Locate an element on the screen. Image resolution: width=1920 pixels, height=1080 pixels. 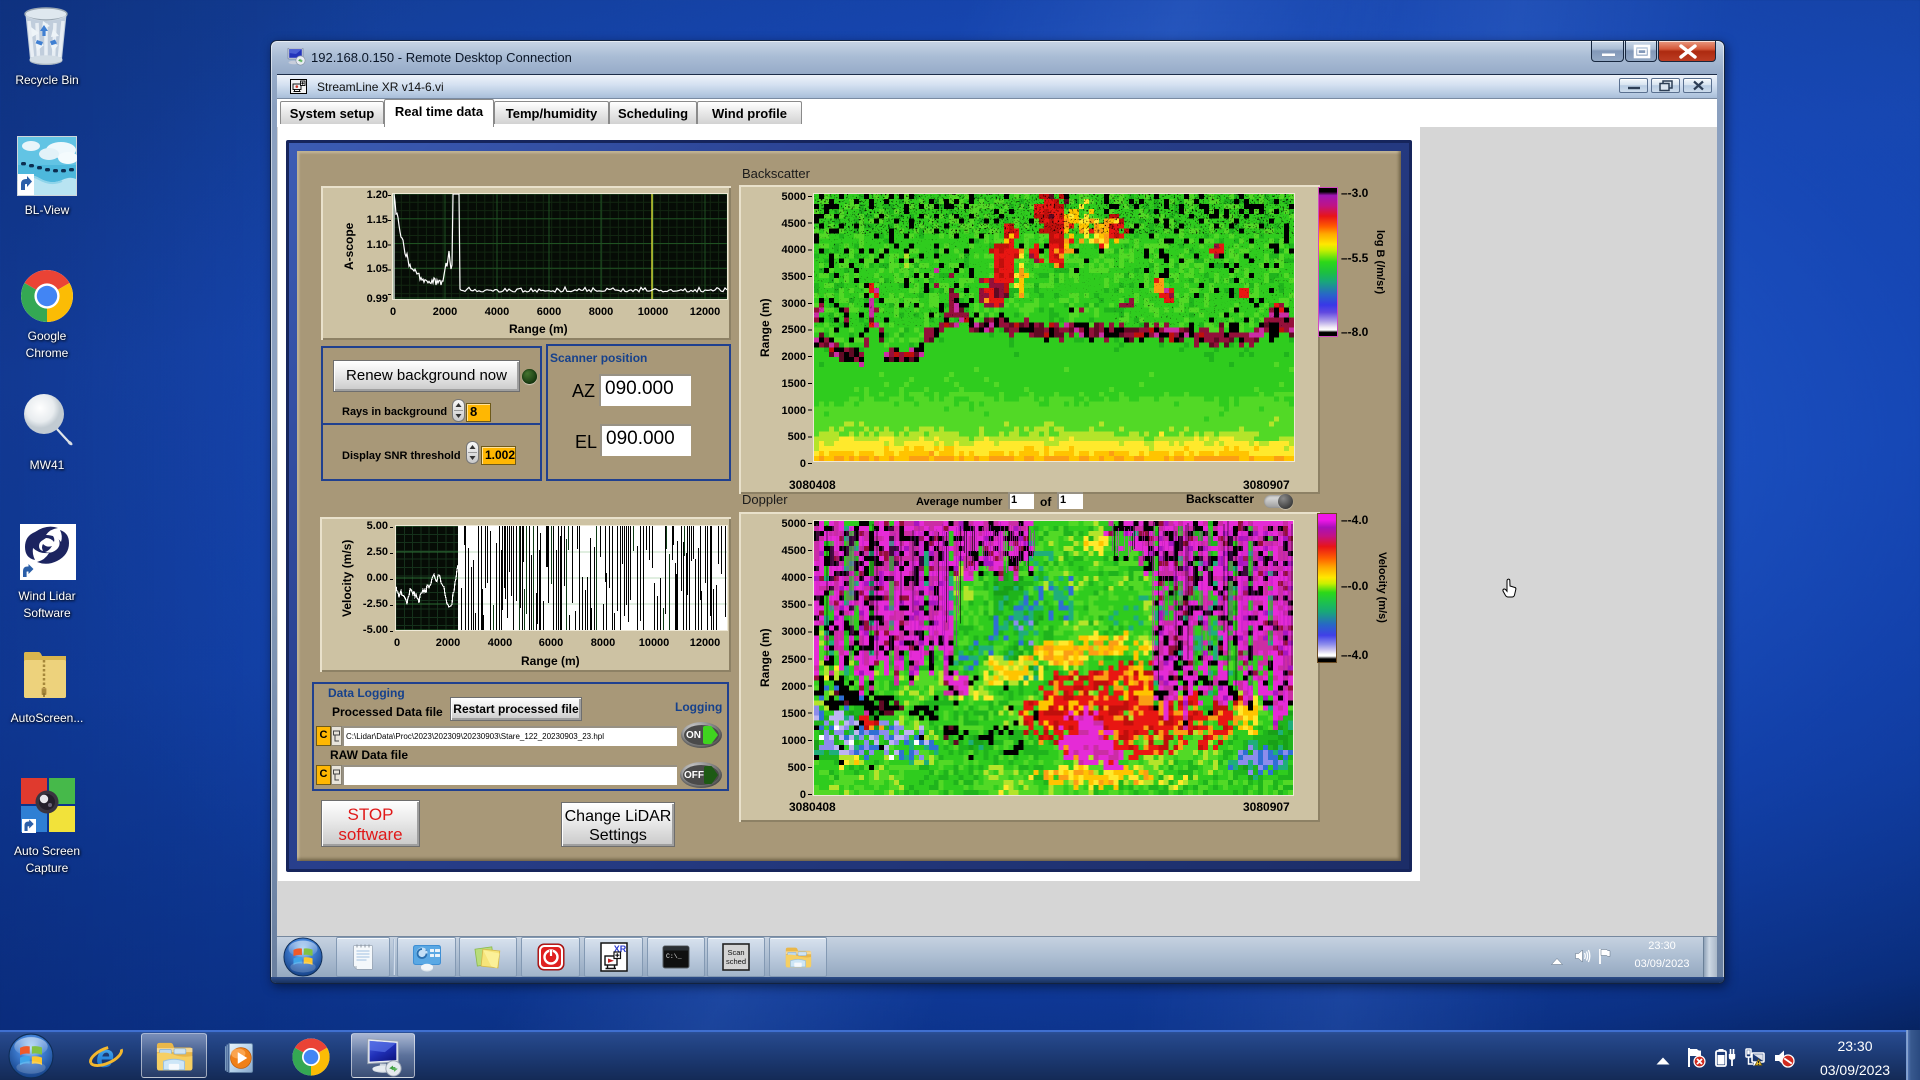
svg-text: Scan is located at coordinates (735, 952).